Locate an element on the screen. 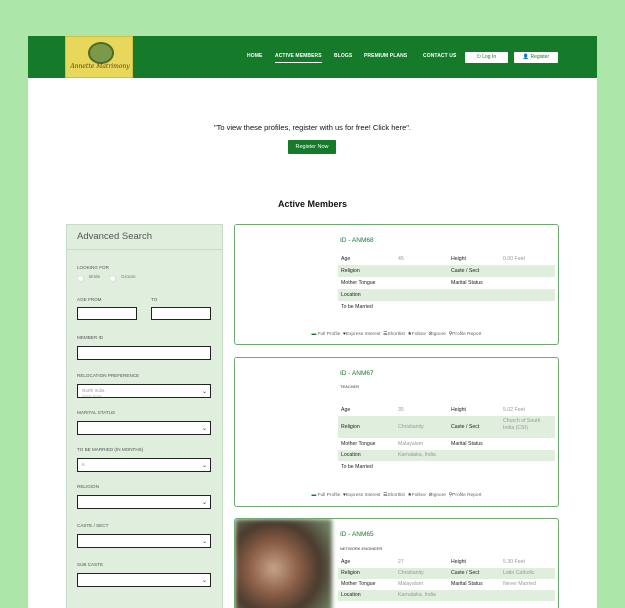 This screenshot has height=608, width=625. caste-value: Latin Catholic is located at coordinates (519, 573).